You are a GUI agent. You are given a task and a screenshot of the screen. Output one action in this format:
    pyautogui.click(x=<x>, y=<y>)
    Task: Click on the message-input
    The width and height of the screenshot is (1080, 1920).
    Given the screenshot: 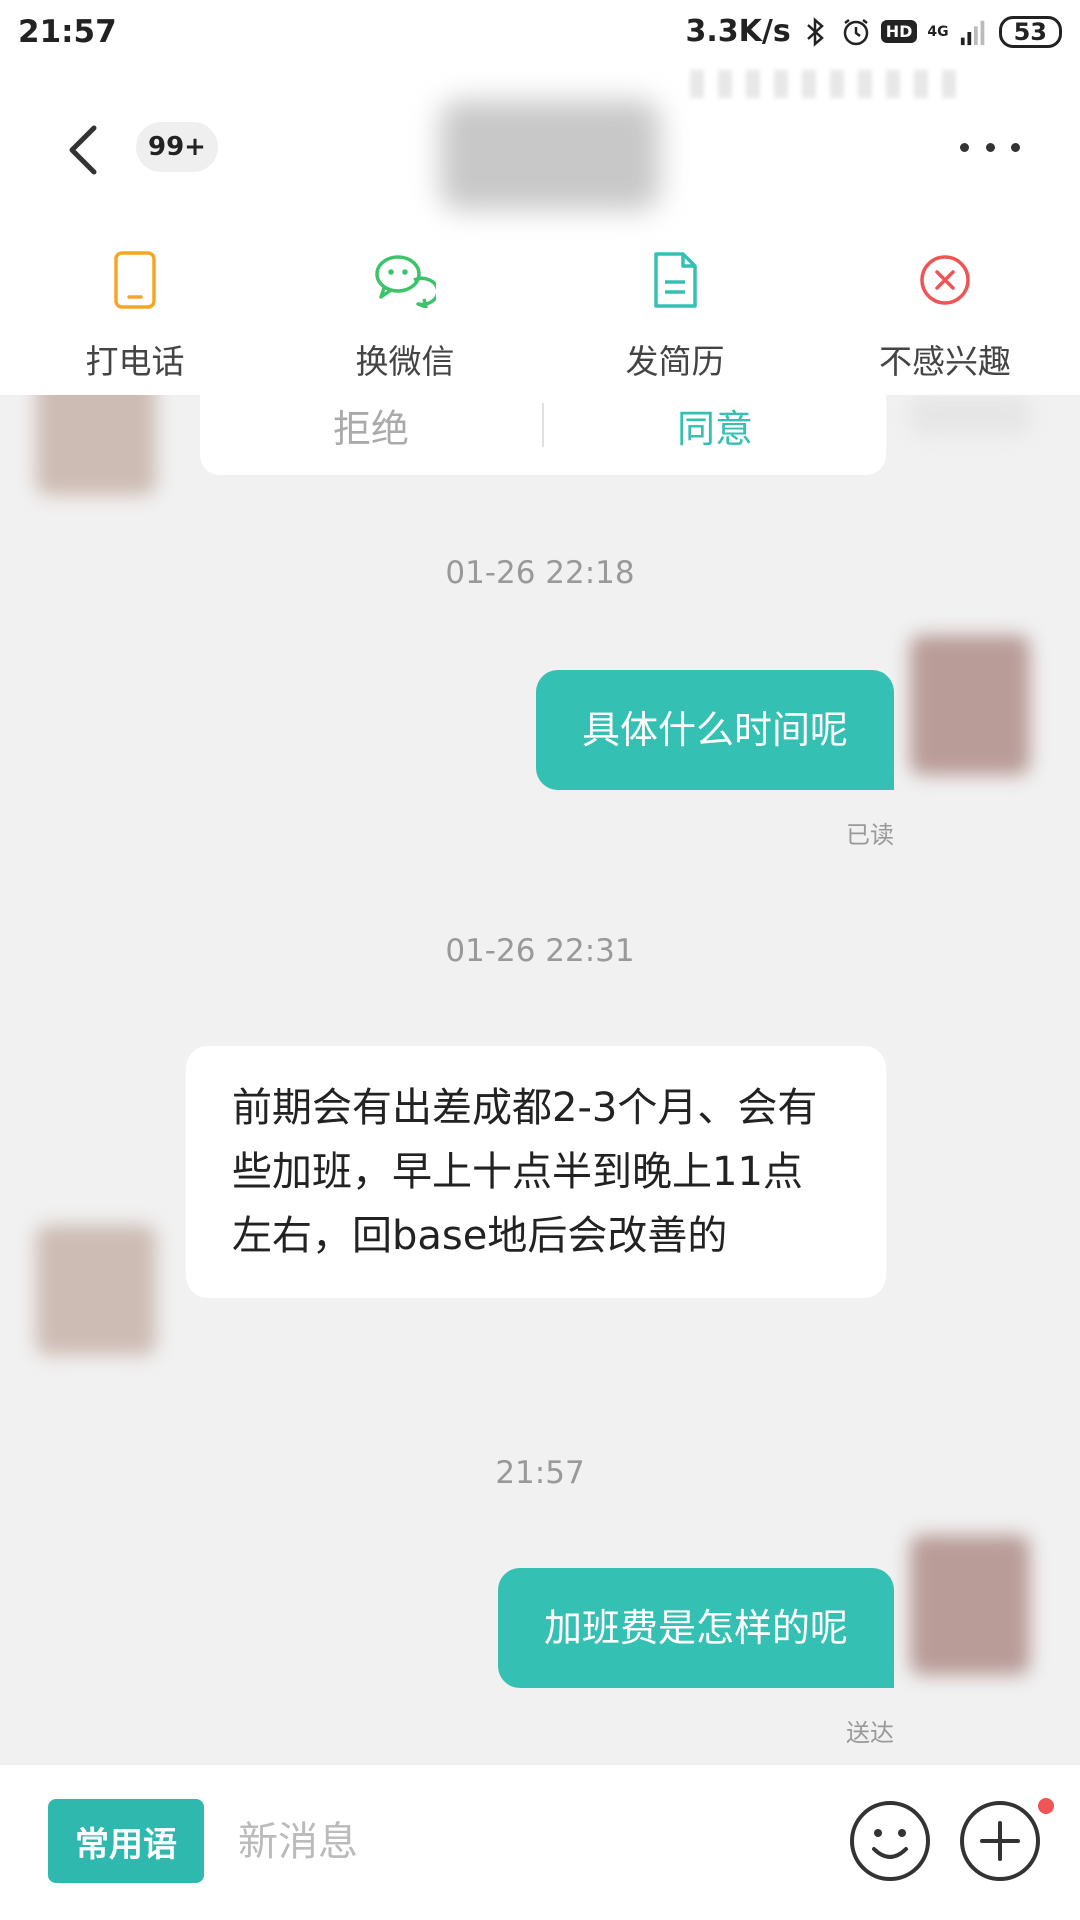 What is the action you would take?
    pyautogui.click(x=518, y=1842)
    